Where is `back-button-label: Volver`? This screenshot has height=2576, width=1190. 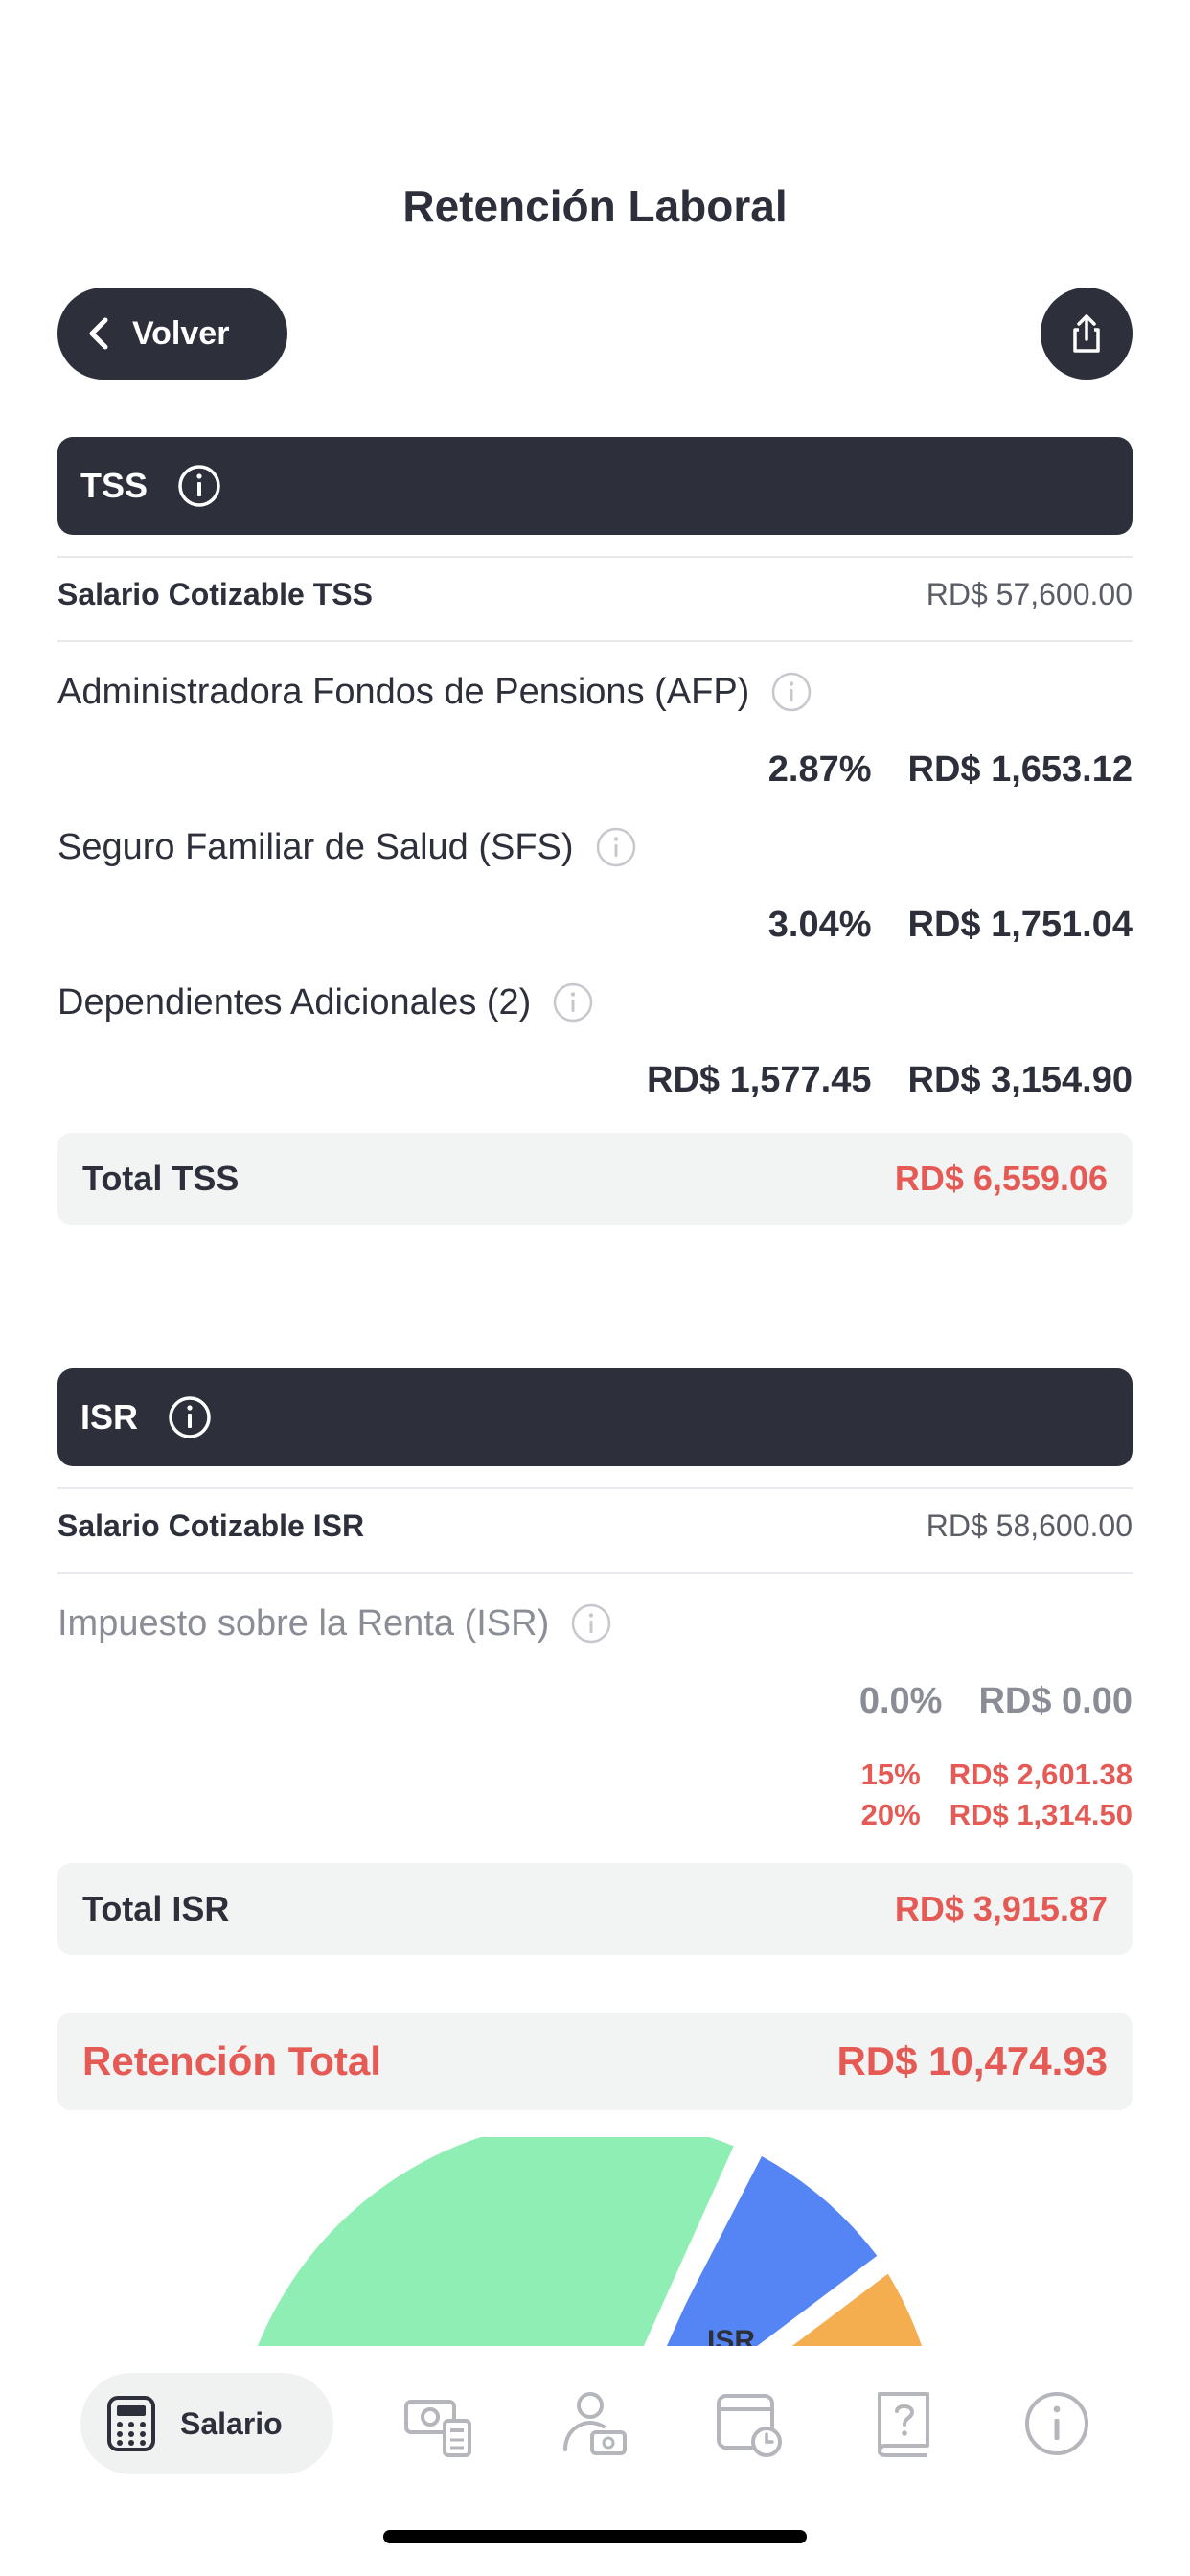 back-button-label: Volver is located at coordinates (181, 333).